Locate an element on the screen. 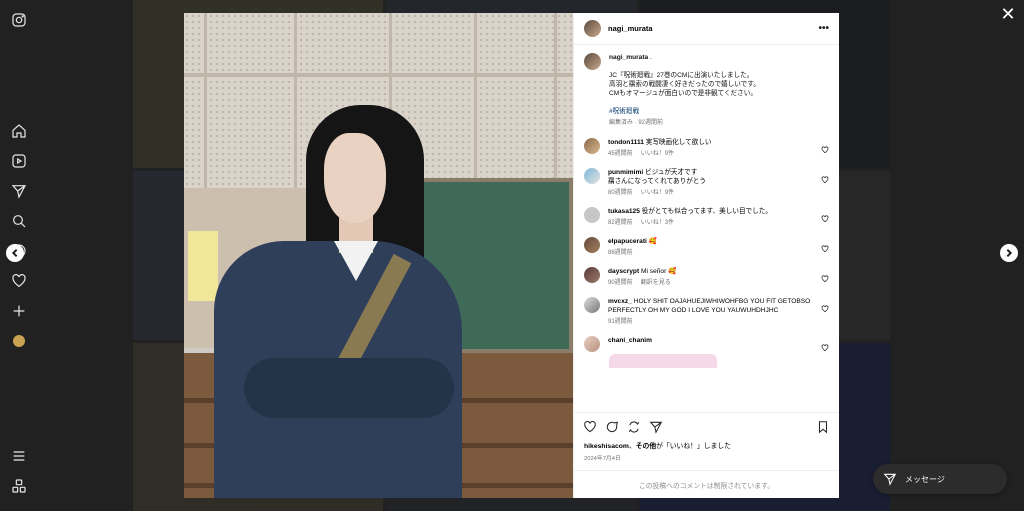 The width and height of the screenshot is (1024, 511). comment-username: dayscrypt is located at coordinates (623, 271).